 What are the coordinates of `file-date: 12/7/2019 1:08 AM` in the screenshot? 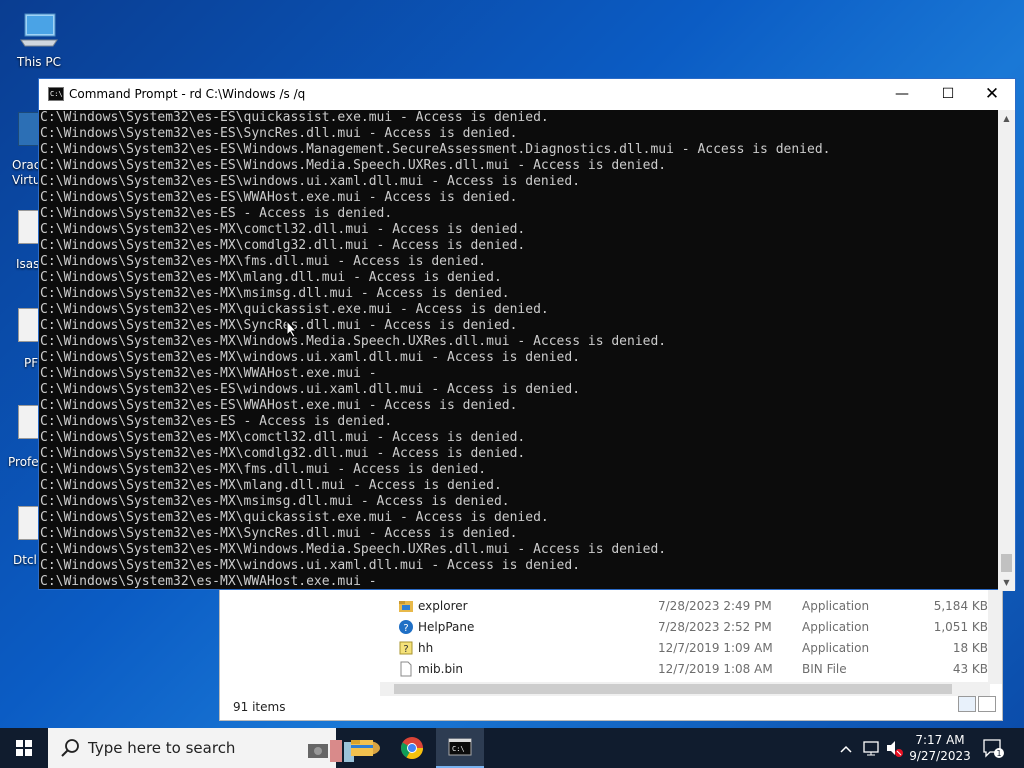 It's located at (715, 669).